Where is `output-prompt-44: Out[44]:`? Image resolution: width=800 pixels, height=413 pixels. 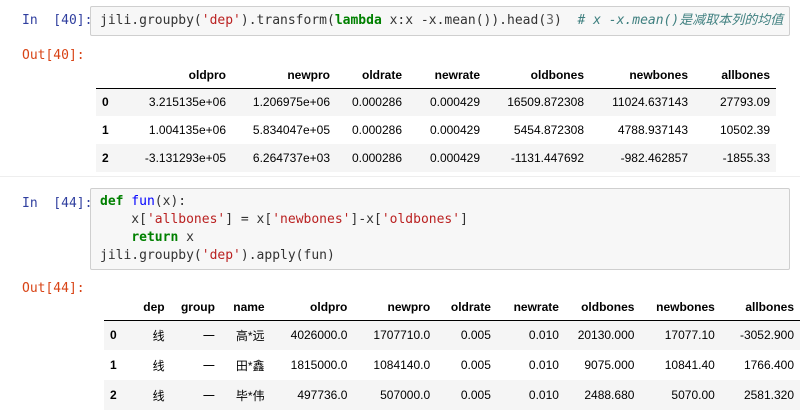
output-prompt-44: Out[44]: is located at coordinates (53, 288).